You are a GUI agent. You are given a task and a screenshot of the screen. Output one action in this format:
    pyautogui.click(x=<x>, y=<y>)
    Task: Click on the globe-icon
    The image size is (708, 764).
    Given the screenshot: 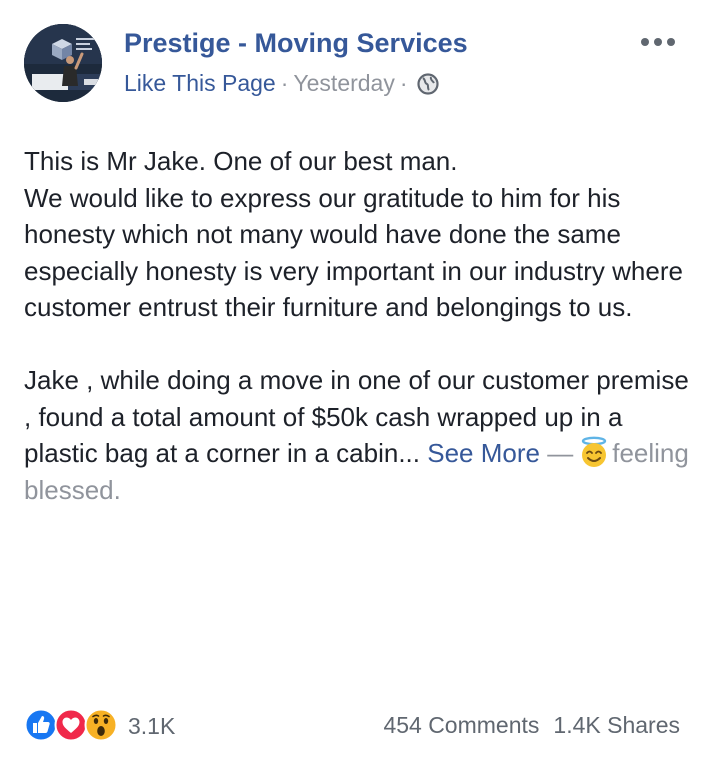 What is the action you would take?
    pyautogui.click(x=427, y=83)
    